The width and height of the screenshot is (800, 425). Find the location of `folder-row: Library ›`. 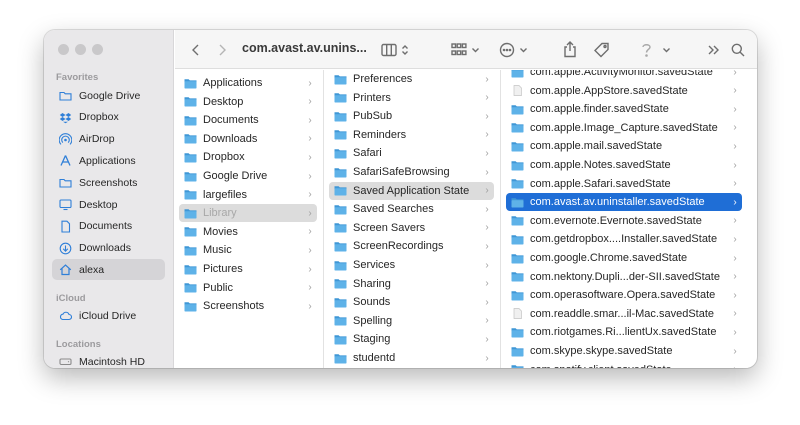

folder-row: Library › is located at coordinates (248, 213).